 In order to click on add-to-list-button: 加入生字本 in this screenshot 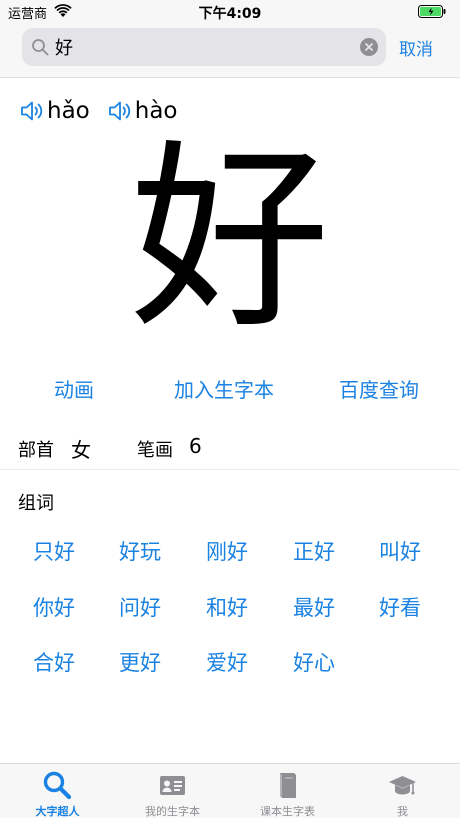, I will do `click(224, 388)`.